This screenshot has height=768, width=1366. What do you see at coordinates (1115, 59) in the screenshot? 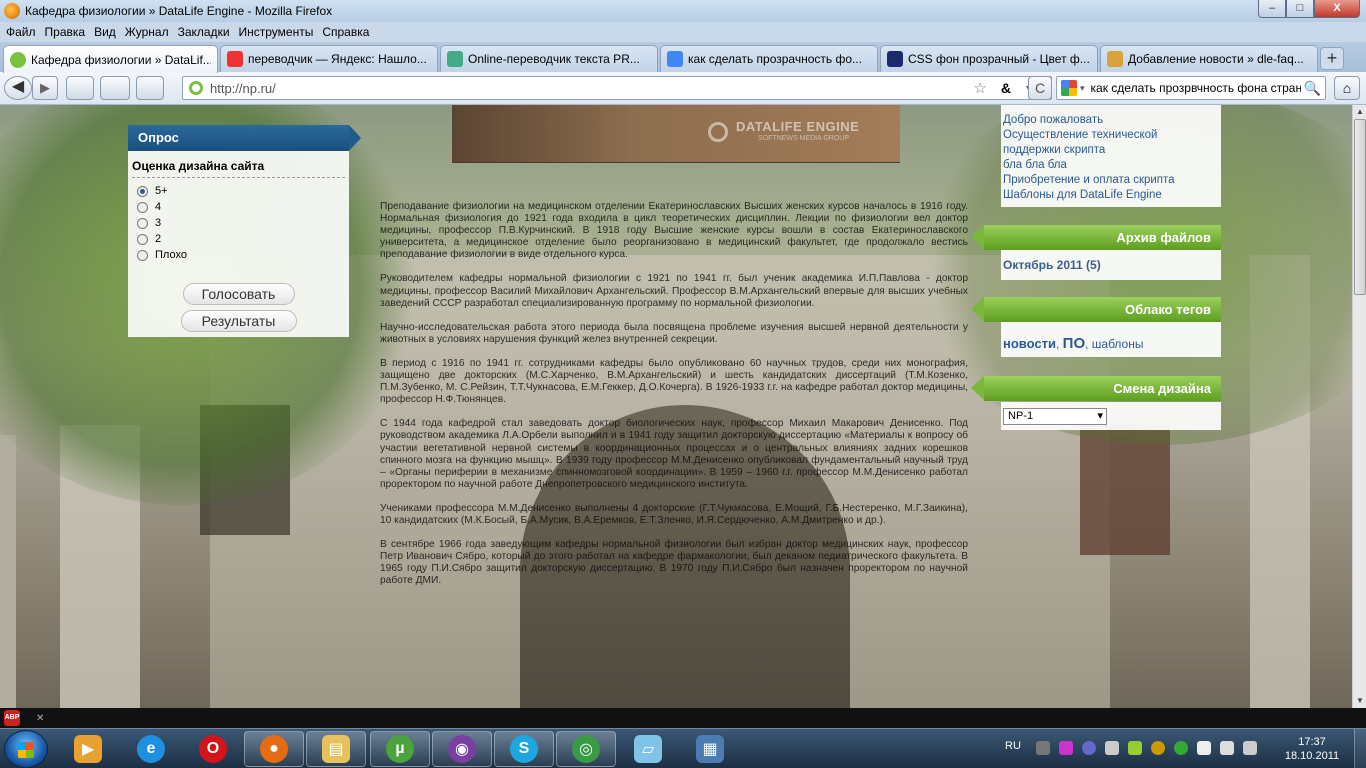
I see `faq-icon` at bounding box center [1115, 59].